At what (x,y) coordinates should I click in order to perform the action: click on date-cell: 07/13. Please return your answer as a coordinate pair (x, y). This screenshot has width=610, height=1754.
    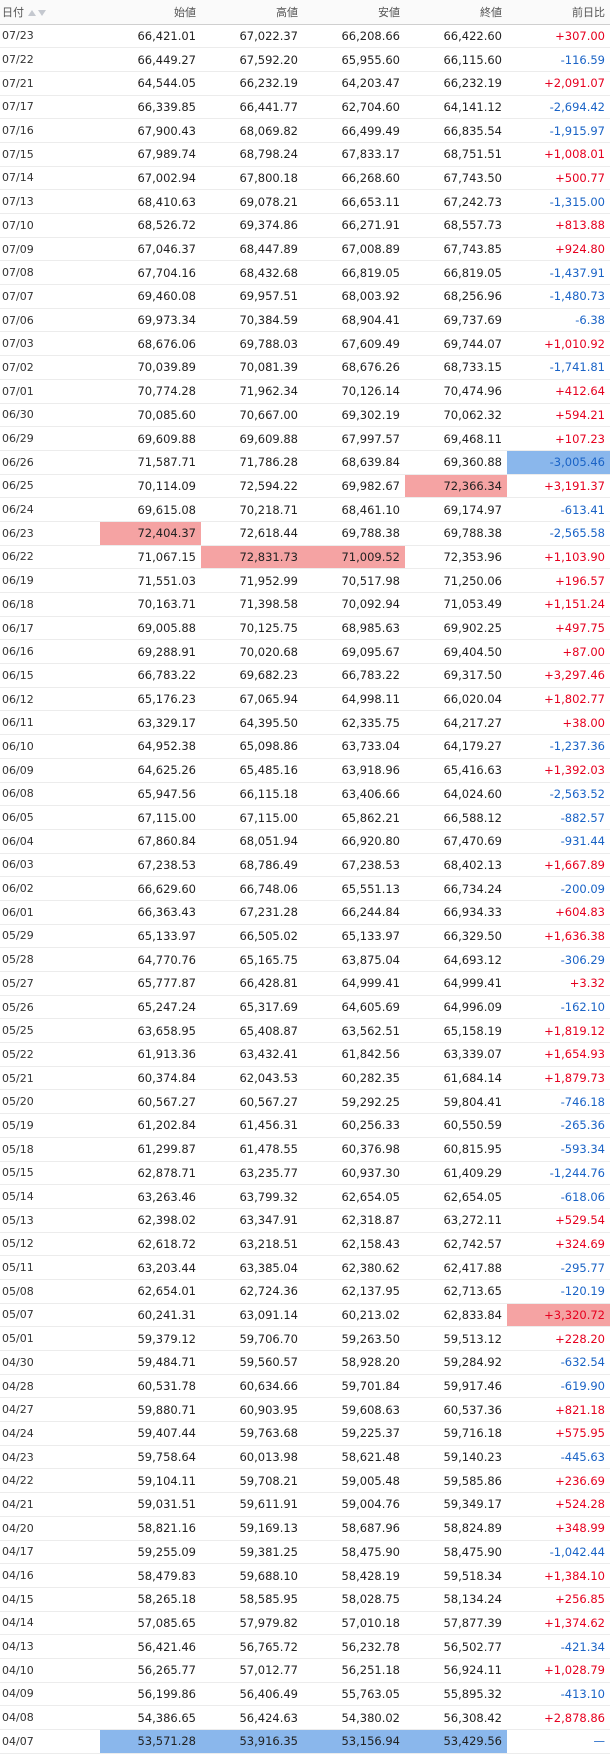
    Looking at the image, I should click on (50, 201).